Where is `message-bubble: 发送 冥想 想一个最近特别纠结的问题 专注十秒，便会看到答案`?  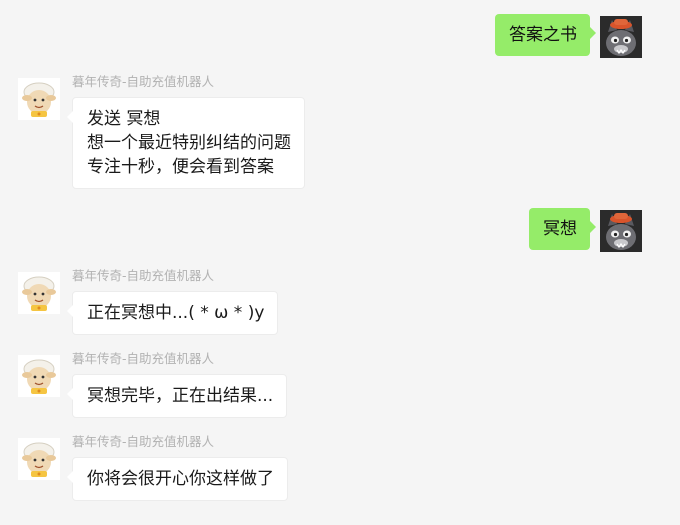
message-bubble: 发送 冥想 想一个最近特别纠结的问题 专注十秒，便会看到答案 is located at coordinates (186, 143).